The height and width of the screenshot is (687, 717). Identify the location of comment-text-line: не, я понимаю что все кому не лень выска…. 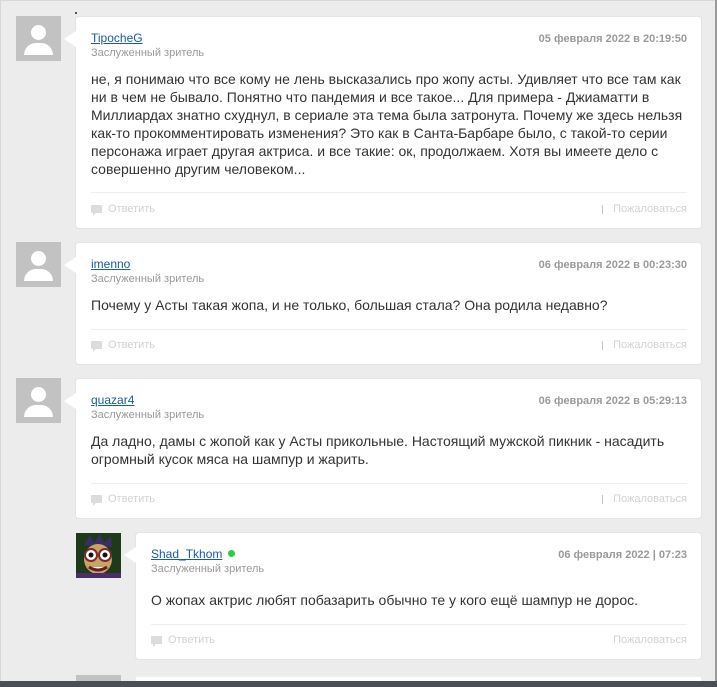
(386, 79).